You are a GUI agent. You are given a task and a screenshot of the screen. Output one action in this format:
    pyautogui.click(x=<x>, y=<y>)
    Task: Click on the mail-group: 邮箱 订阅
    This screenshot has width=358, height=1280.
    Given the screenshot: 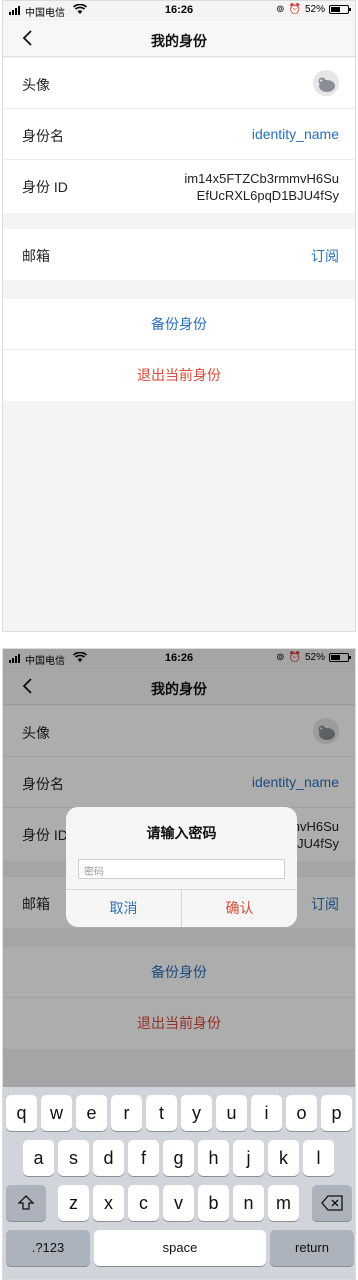 What is the action you would take?
    pyautogui.click(x=179, y=254)
    